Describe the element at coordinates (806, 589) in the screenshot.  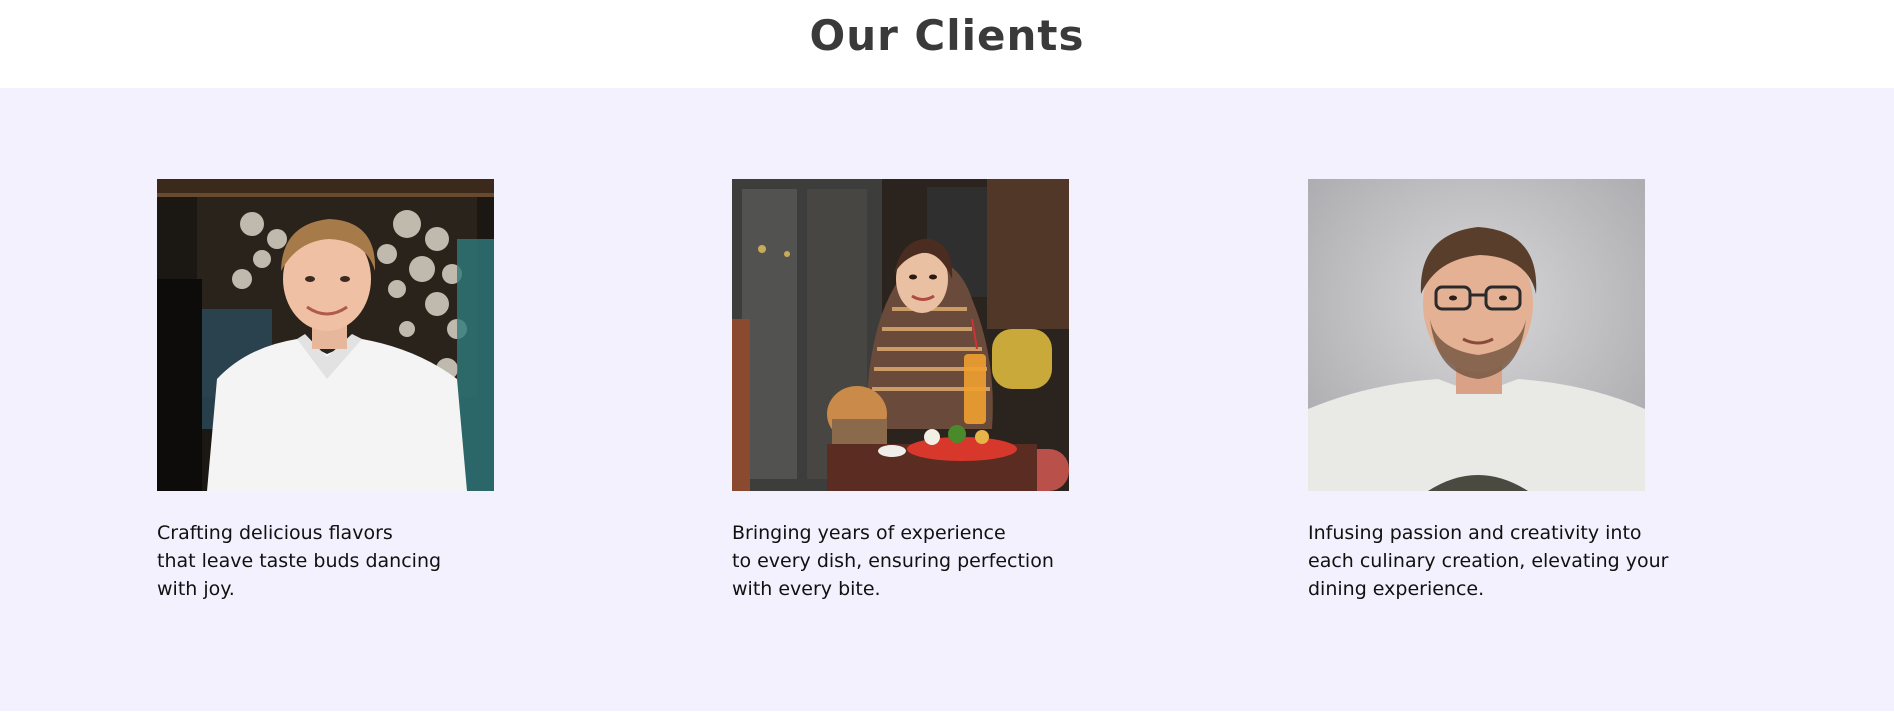
I see `client-description-line: with every bite.` at that location.